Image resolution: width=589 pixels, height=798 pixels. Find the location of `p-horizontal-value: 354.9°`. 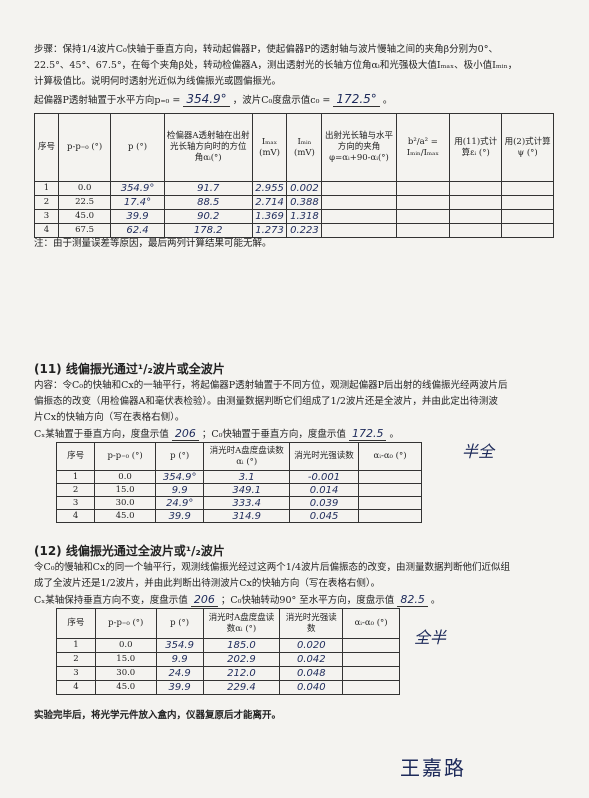

p-horizontal-value: 354.9° is located at coordinates (206, 99).